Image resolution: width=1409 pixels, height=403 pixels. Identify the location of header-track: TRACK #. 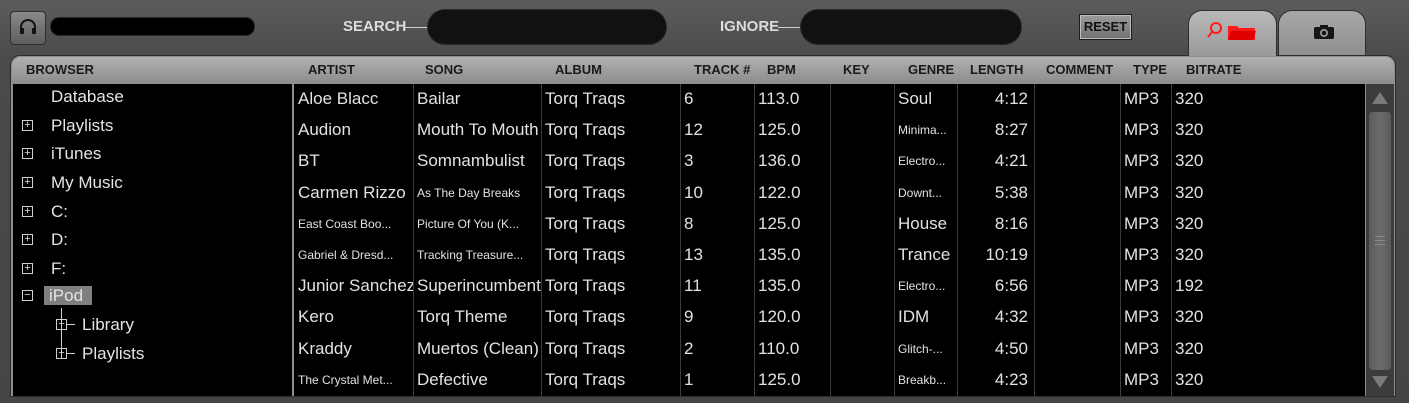
(722, 69).